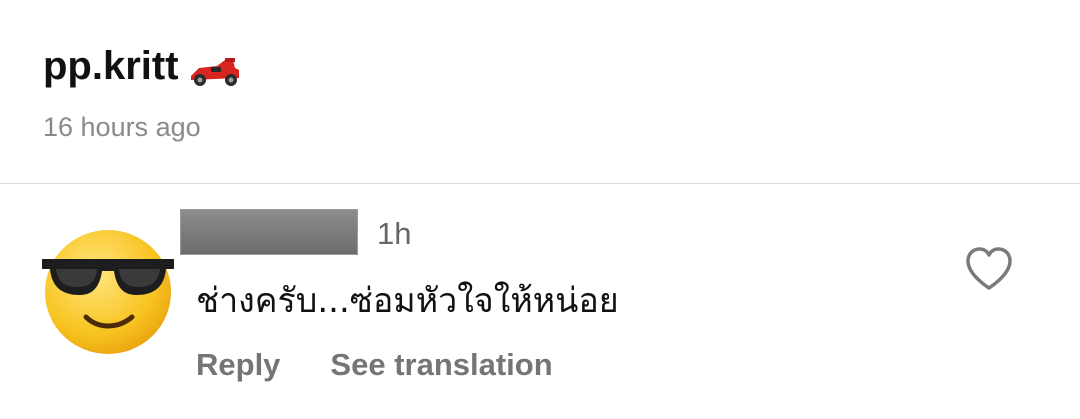 The image size is (1080, 419). Describe the element at coordinates (394, 233) in the screenshot. I see `comment-timestamp: 1h` at that location.